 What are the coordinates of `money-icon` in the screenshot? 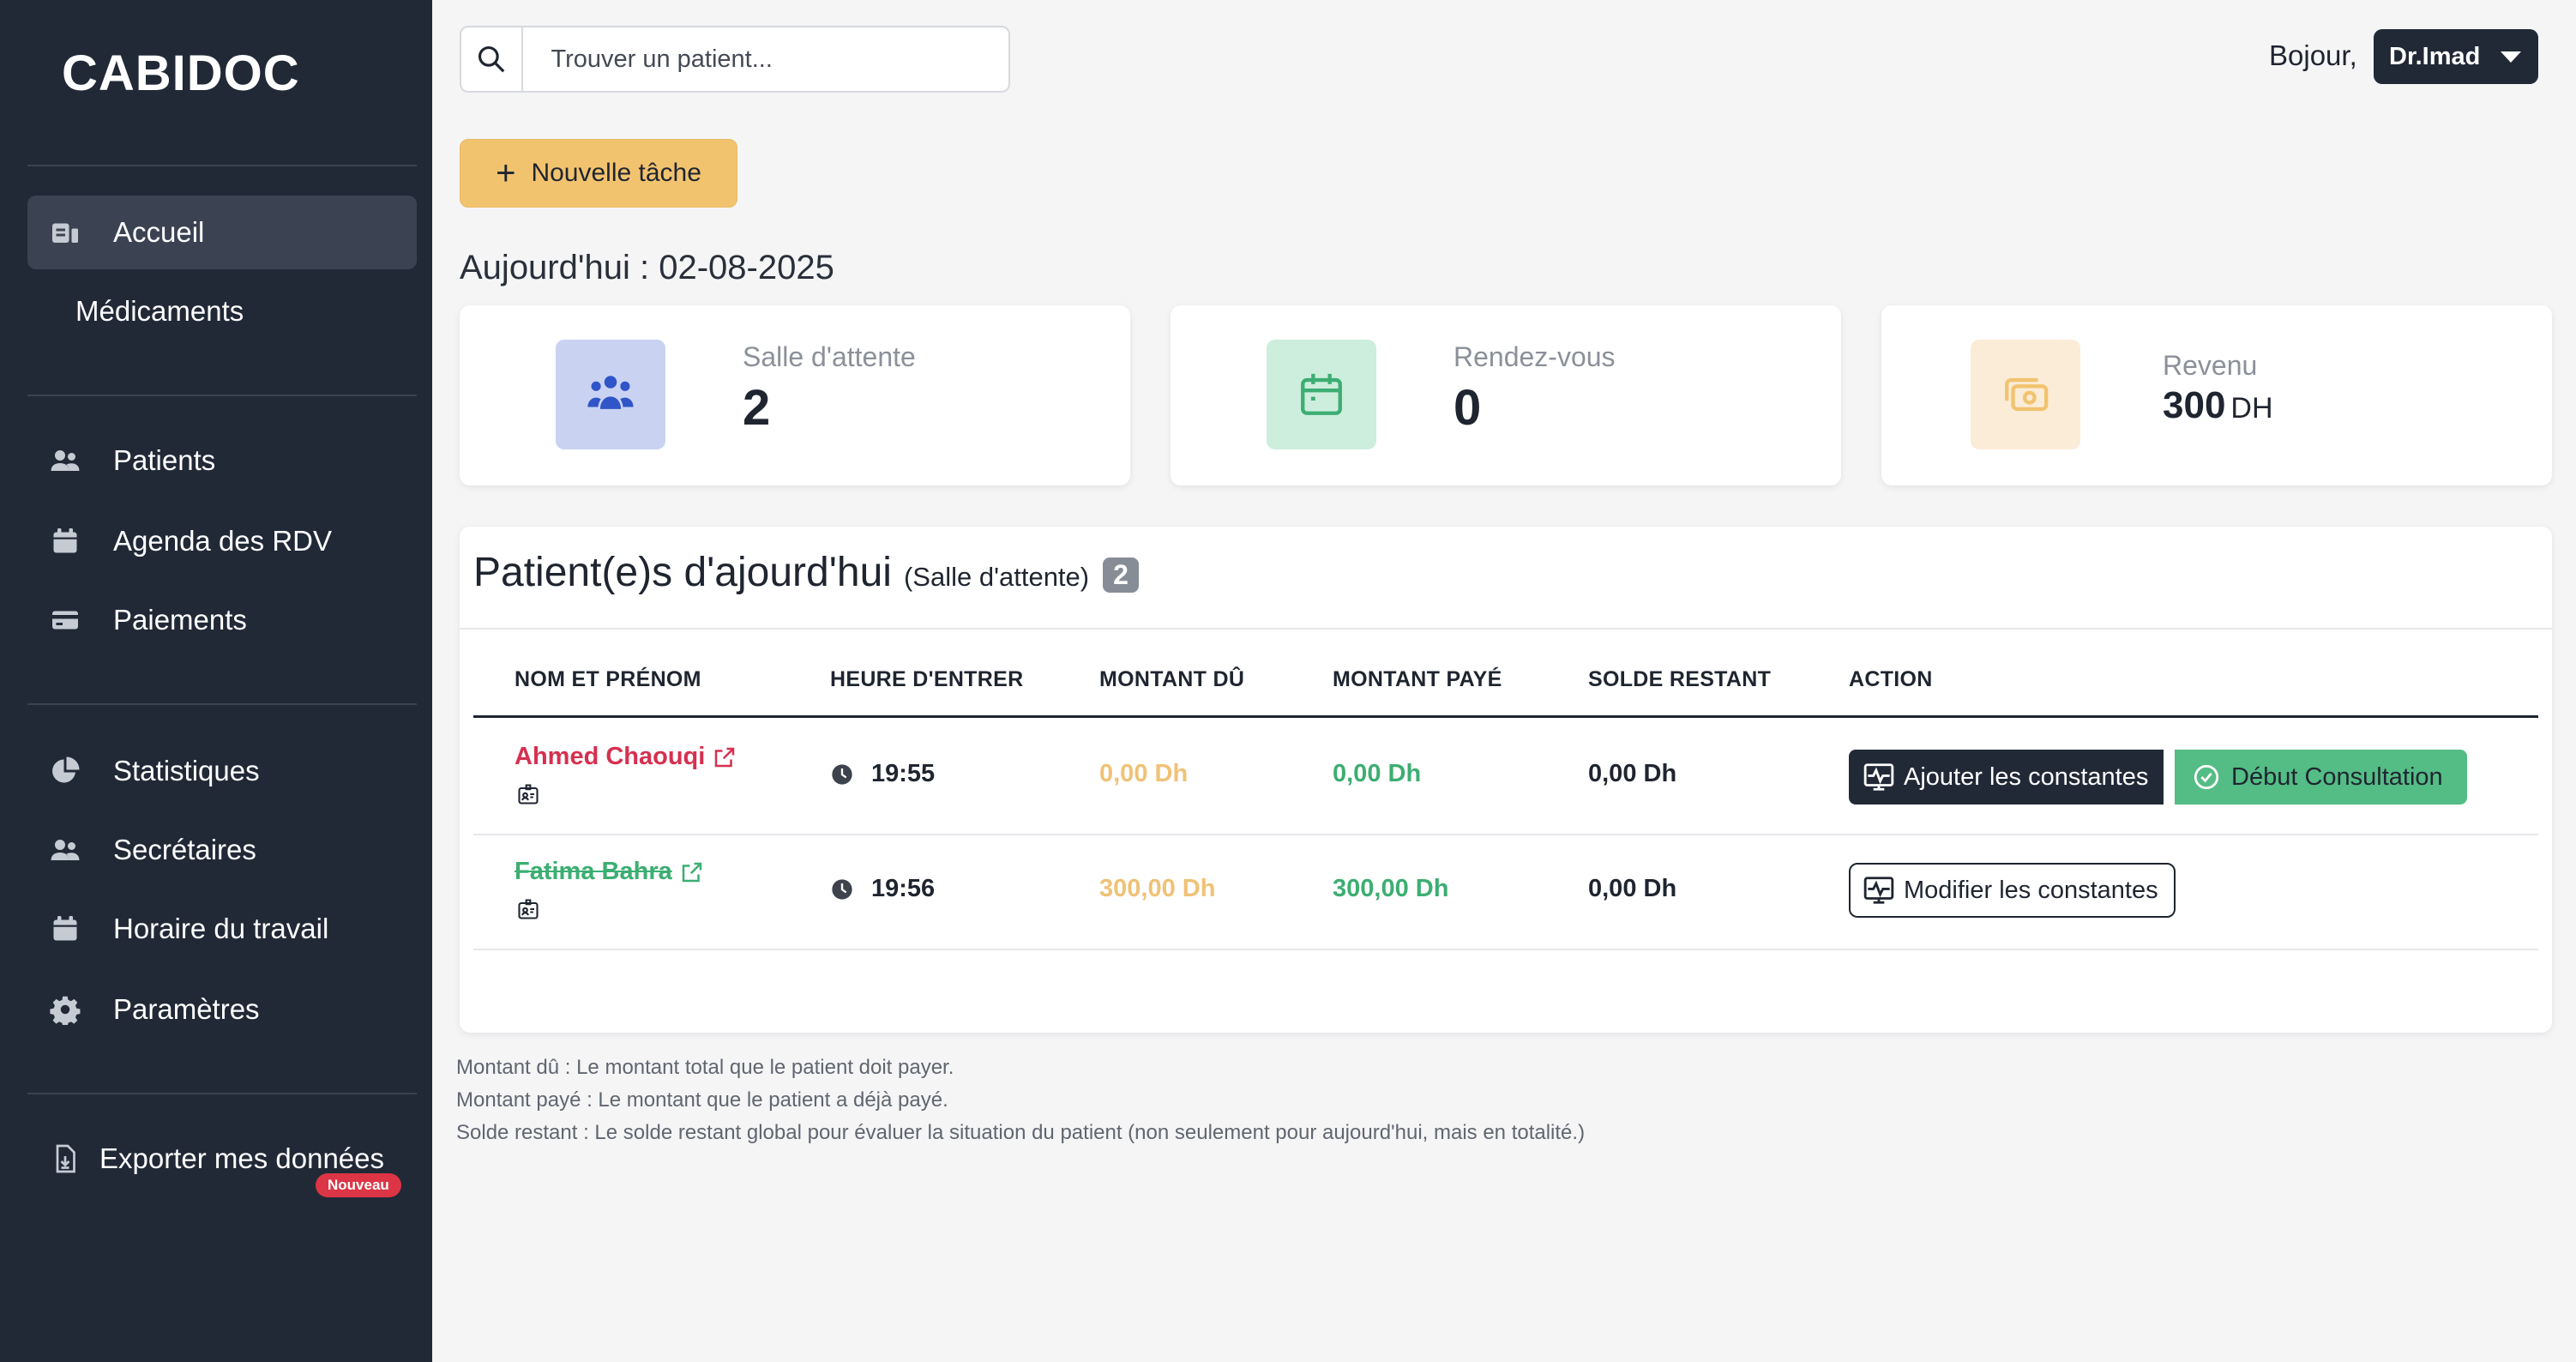 It's located at (2025, 394).